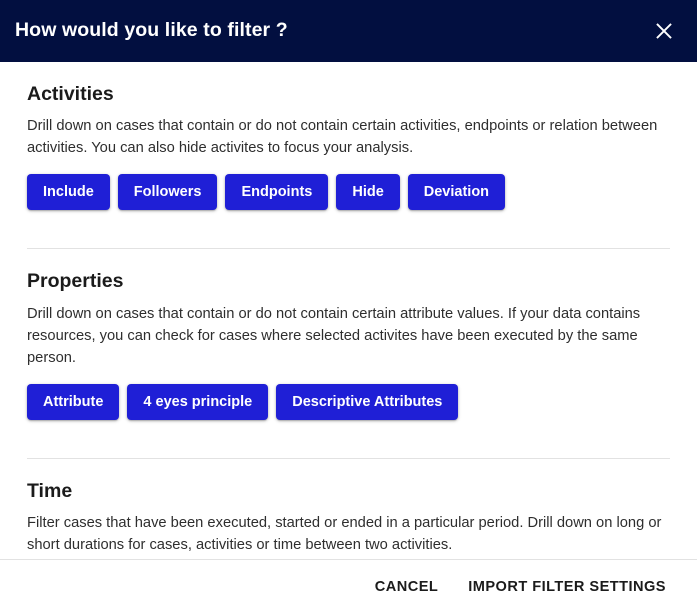 The height and width of the screenshot is (613, 697). Describe the element at coordinates (167, 192) in the screenshot. I see `filter-button-followers: Followers` at that location.